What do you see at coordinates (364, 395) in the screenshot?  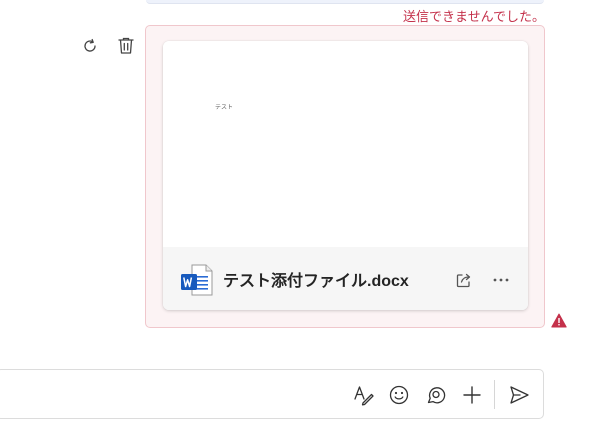 I see `format-icon` at bounding box center [364, 395].